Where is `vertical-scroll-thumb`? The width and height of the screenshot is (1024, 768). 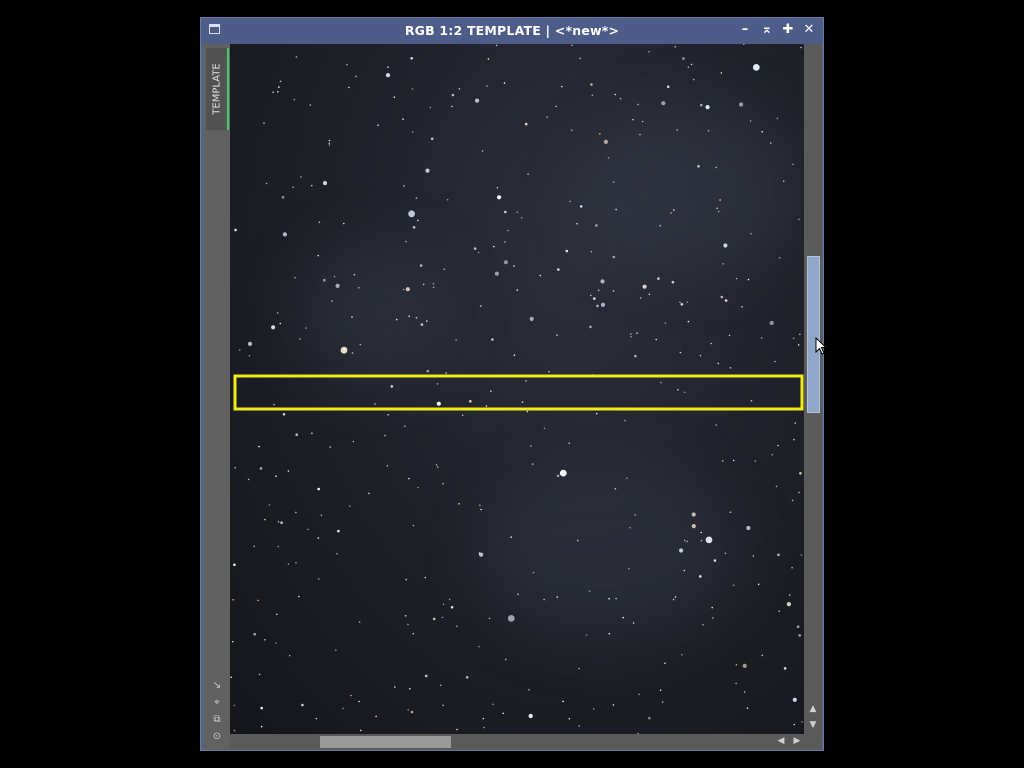
vertical-scroll-thumb is located at coordinates (813, 334).